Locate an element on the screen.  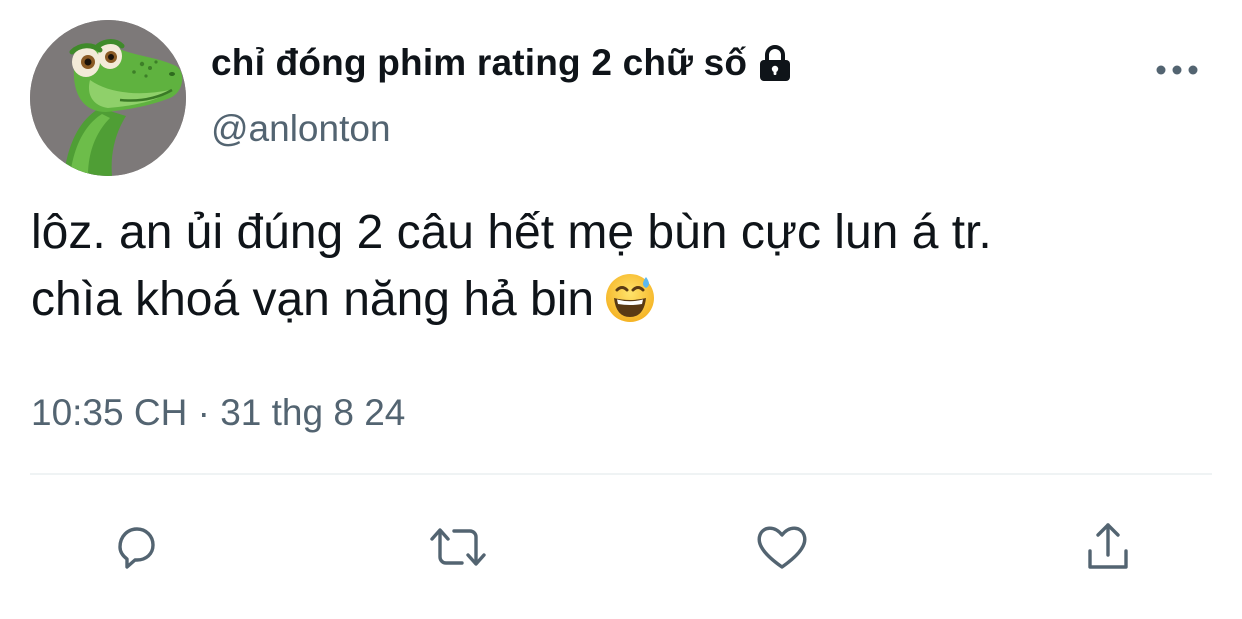
like-icon is located at coordinates (782, 547).